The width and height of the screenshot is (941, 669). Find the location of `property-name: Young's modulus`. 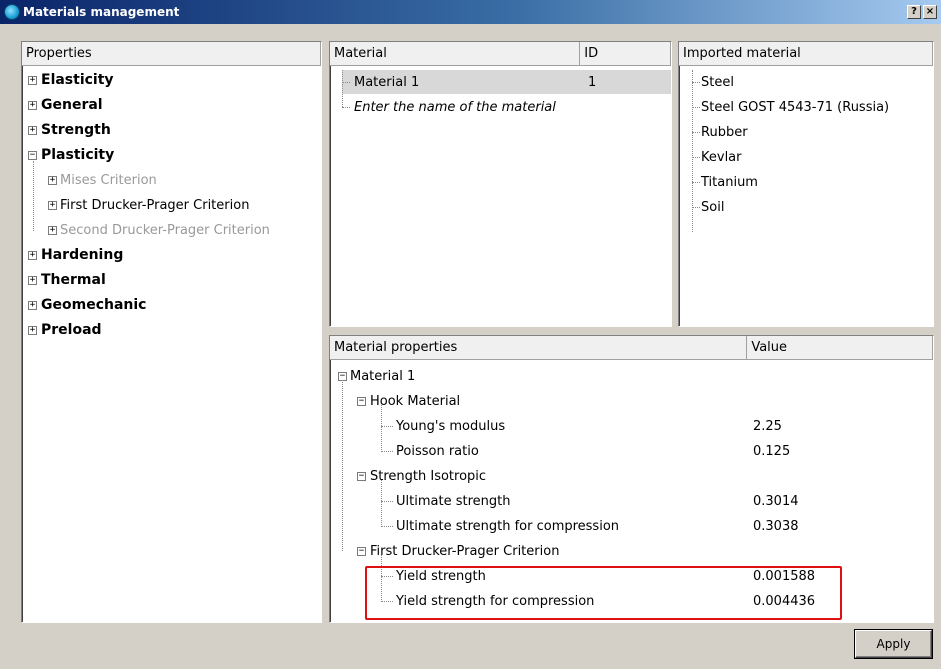

property-name: Young's modulus is located at coordinates (451, 426).